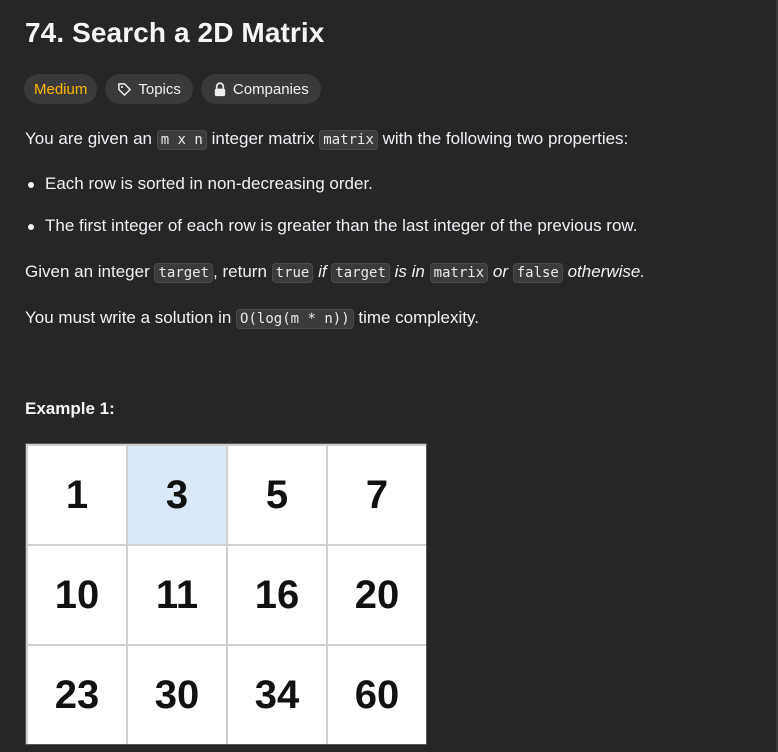 The image size is (778, 752). I want to click on matrix-cell: 23, so click(77, 695).